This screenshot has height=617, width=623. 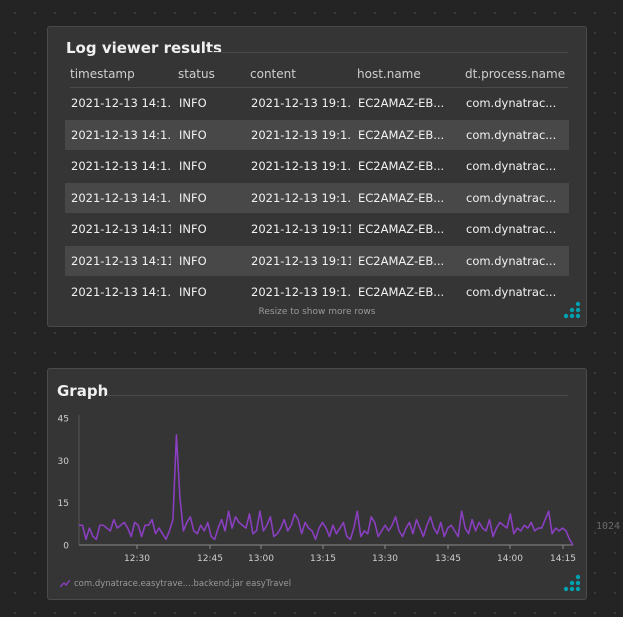 I want to click on y-tick-label: 15, so click(x=63, y=504).